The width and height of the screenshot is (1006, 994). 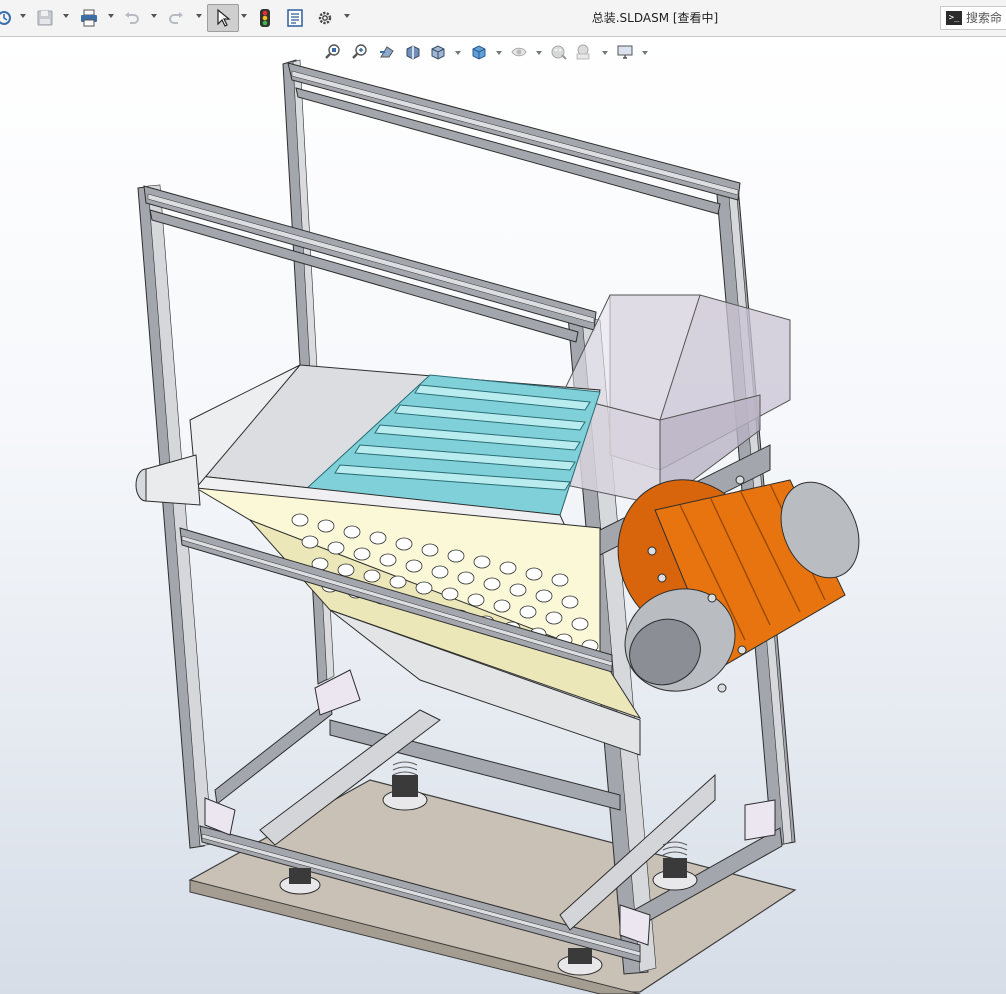 I want to click on select-icon, so click(x=223, y=18).